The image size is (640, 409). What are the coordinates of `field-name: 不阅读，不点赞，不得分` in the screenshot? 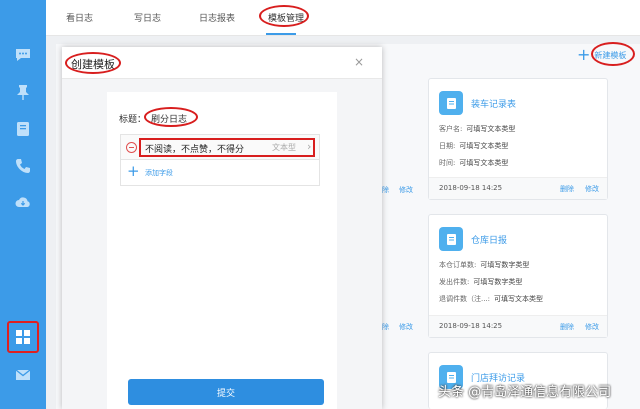 It's located at (194, 148).